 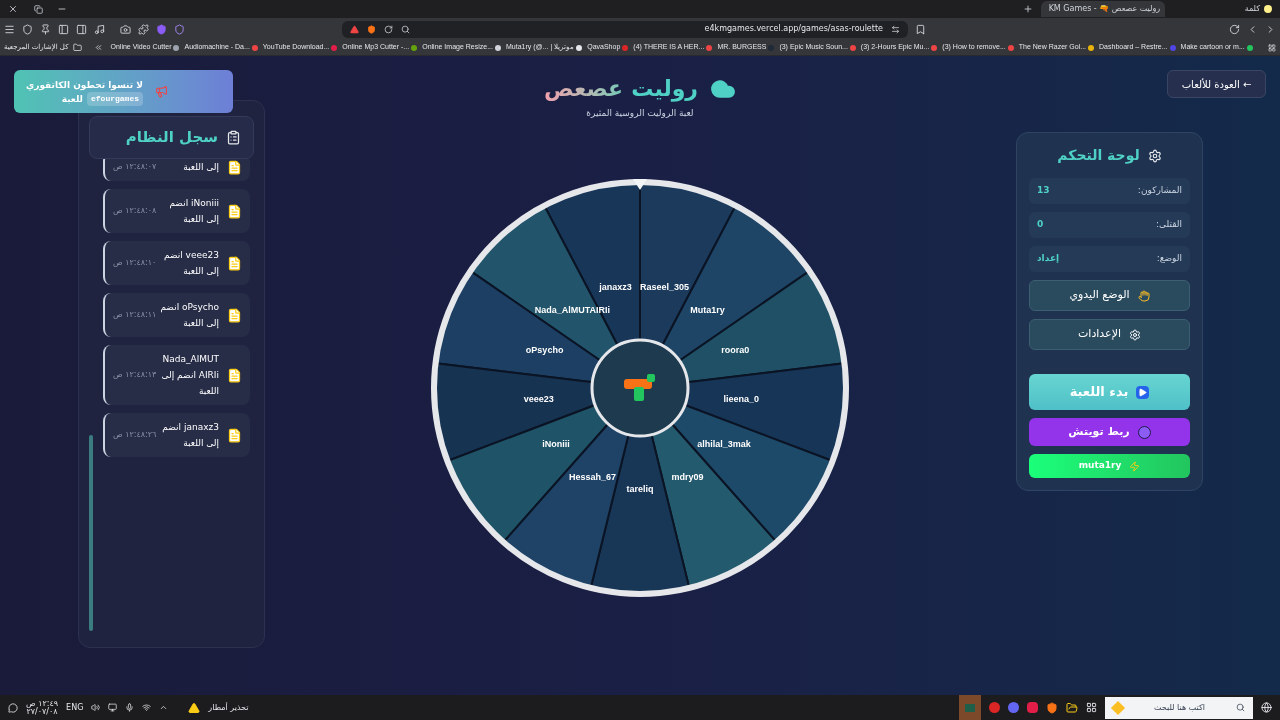 I want to click on banner-text: للعبة, so click(x=72, y=99).